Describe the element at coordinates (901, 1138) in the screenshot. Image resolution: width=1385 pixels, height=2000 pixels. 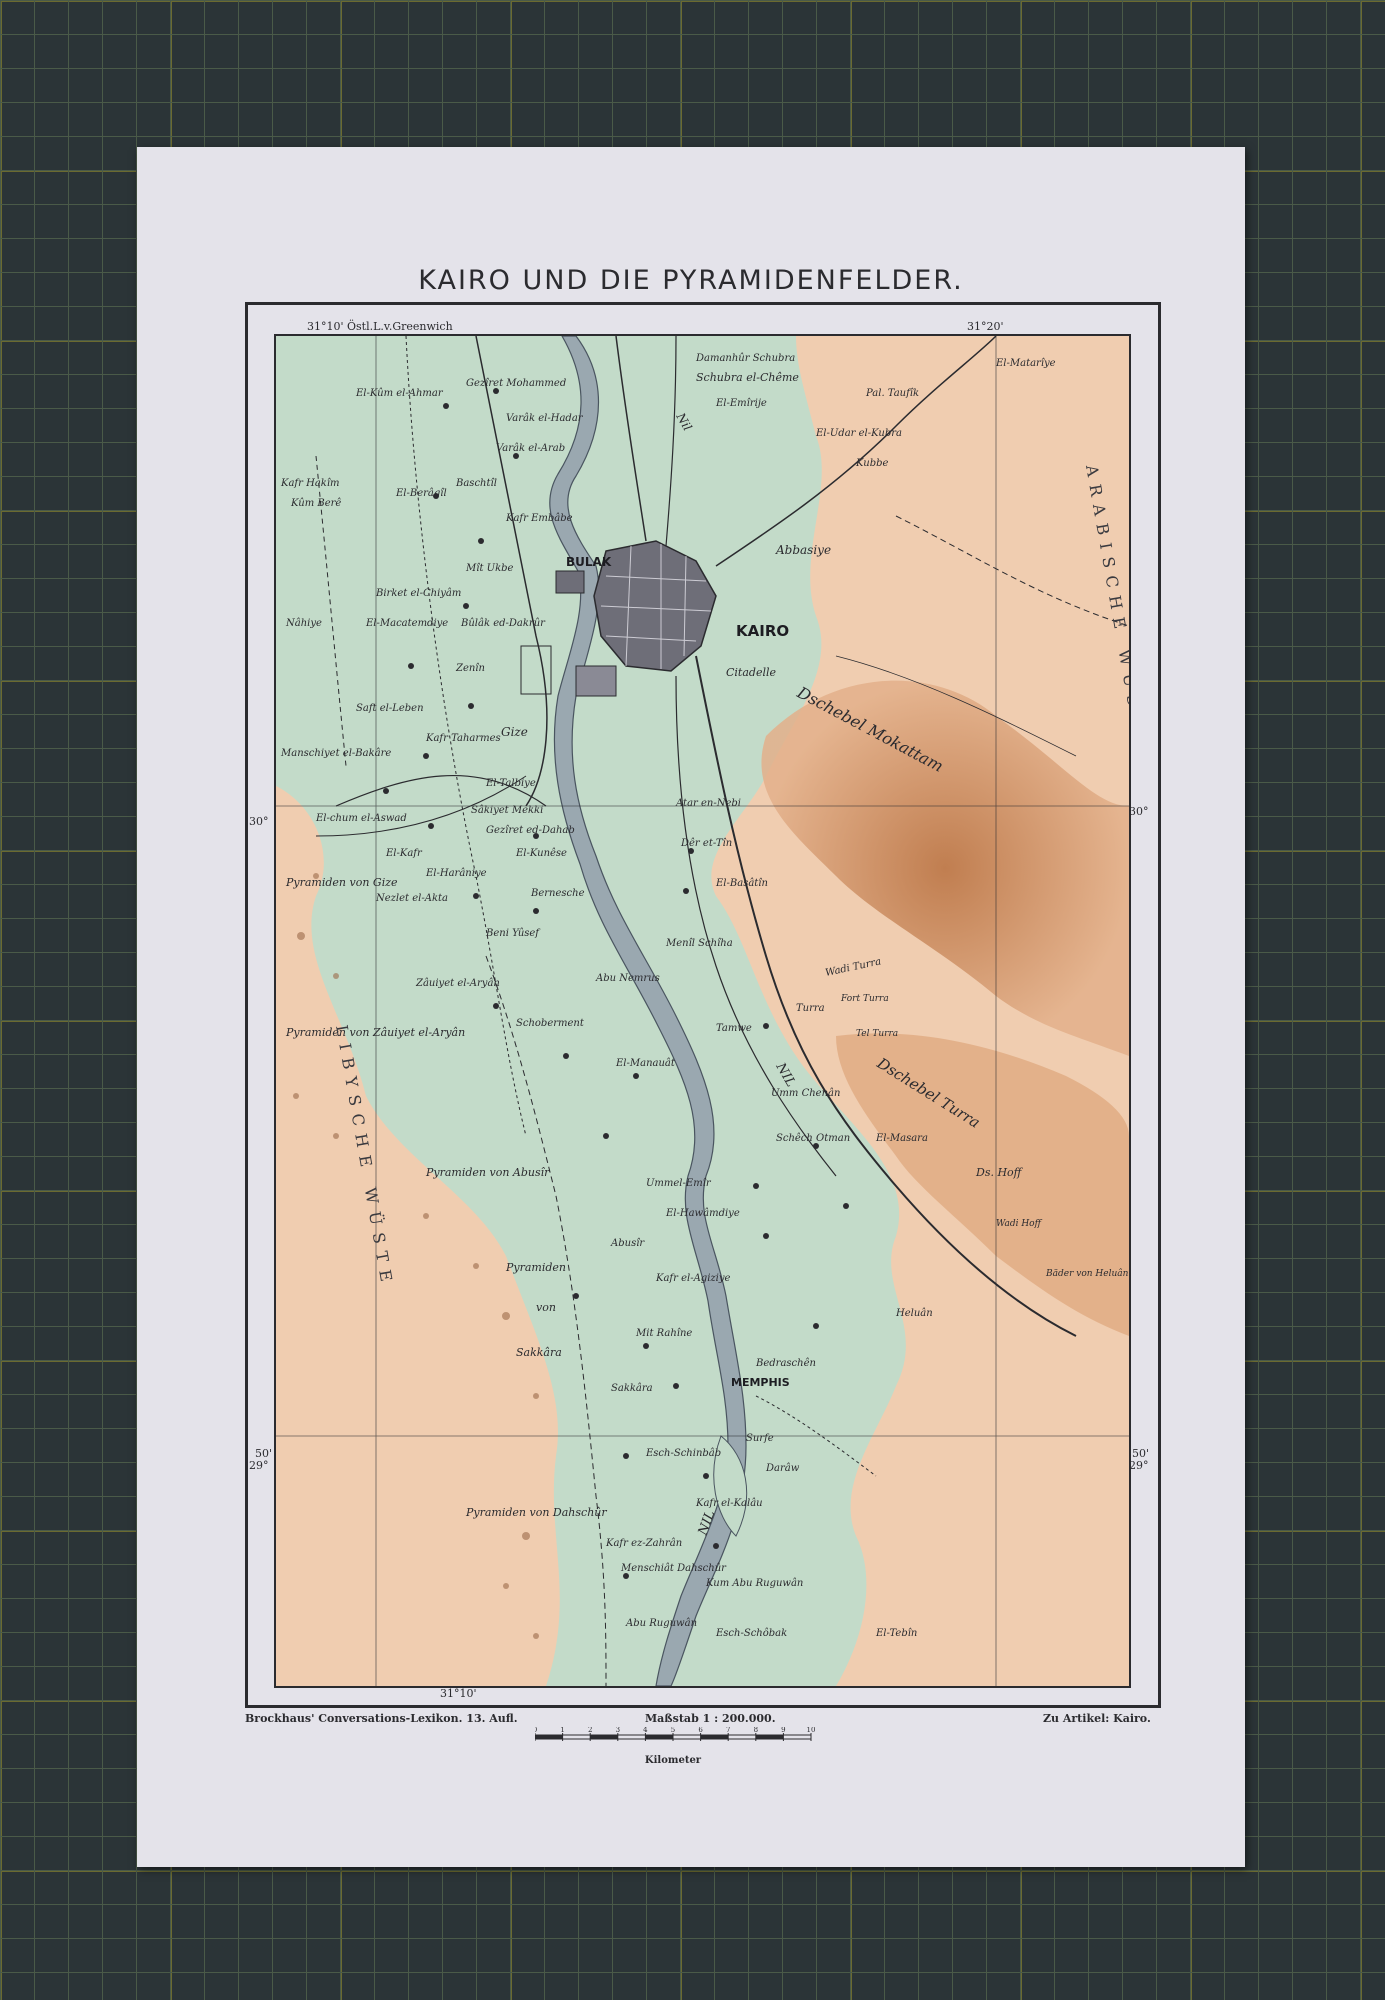
I see `label-el-masara: El-Masara` at that location.